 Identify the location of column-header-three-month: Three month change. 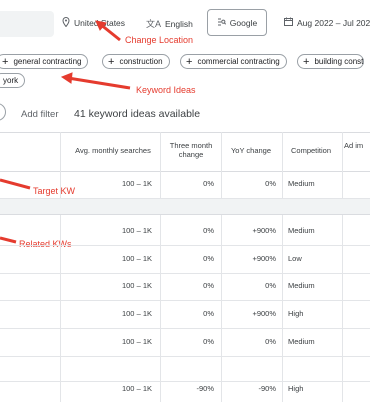
(191, 150).